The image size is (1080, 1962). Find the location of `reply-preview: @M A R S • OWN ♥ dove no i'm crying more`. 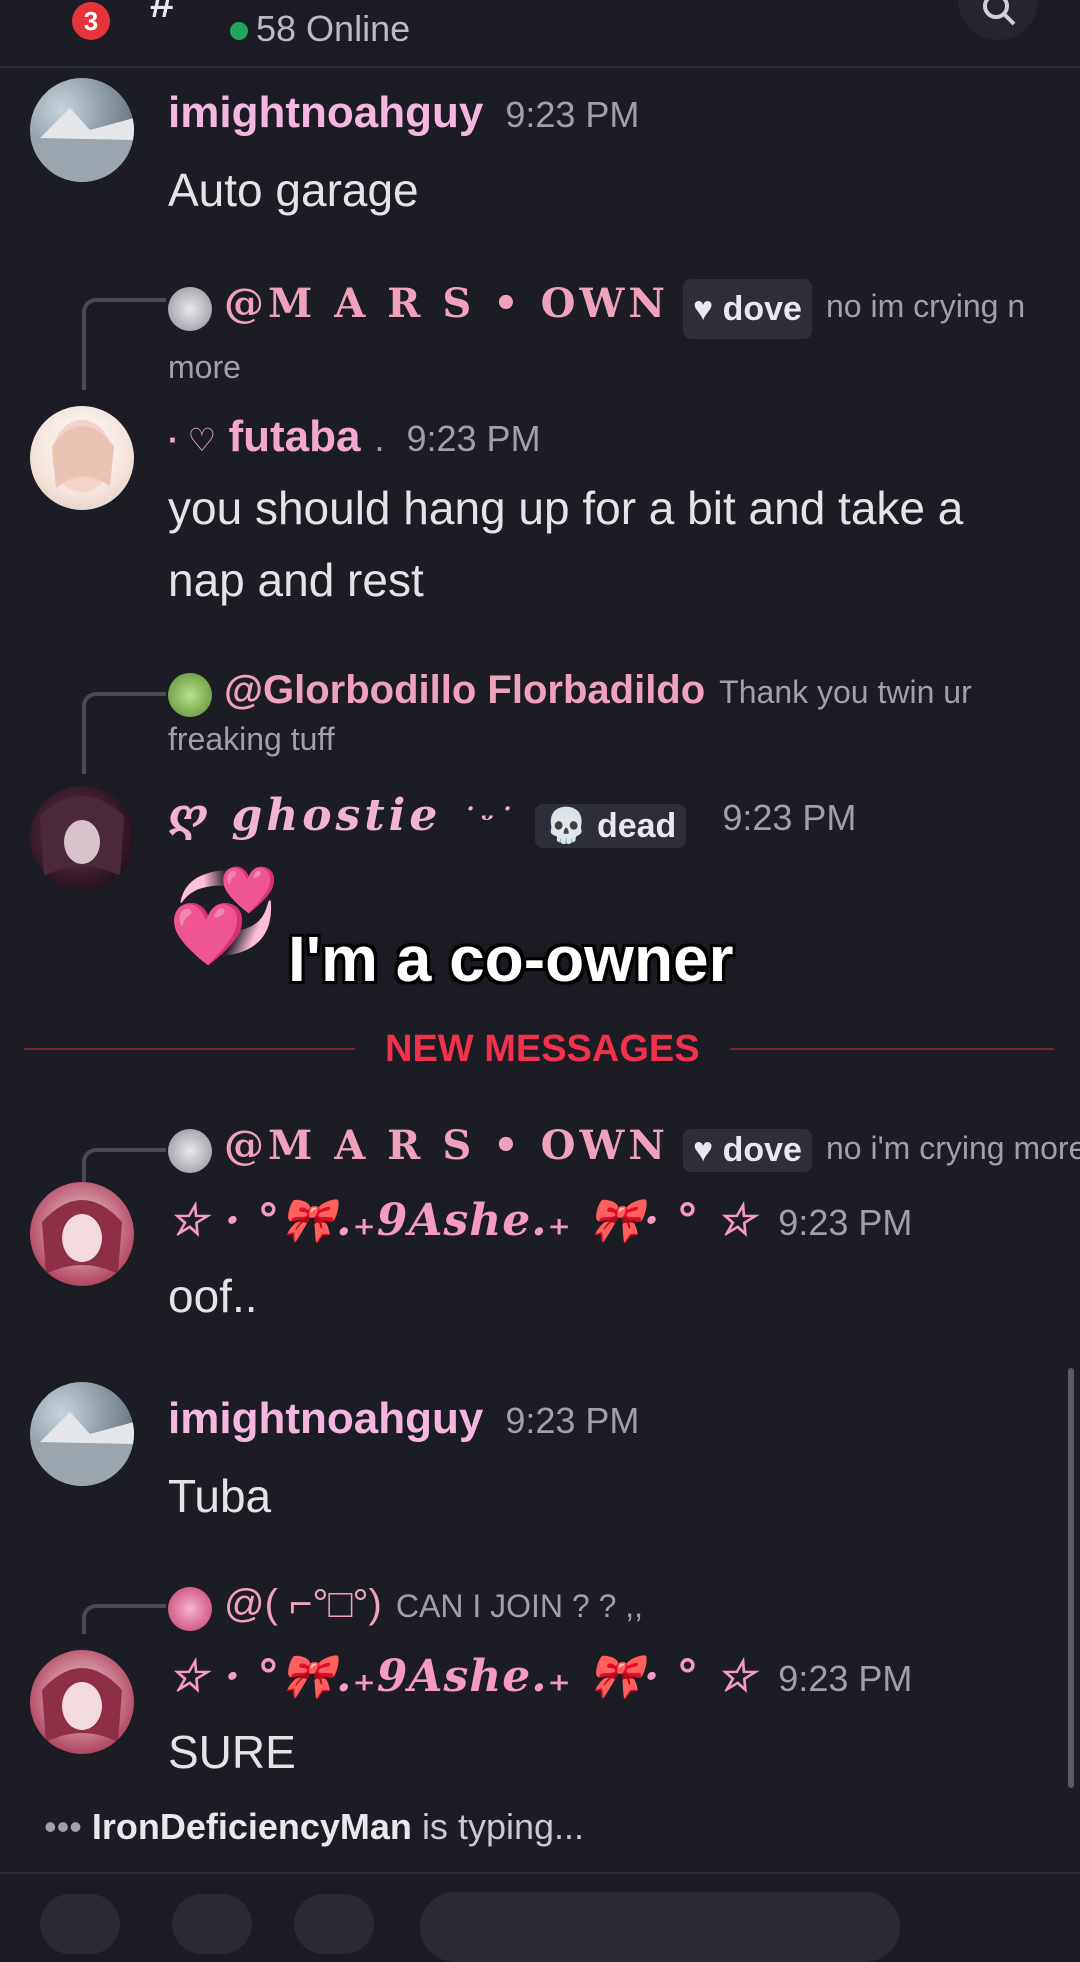

reply-preview: @M A R S • OWN ♥ dove no i'm crying more is located at coordinates (624, 1147).